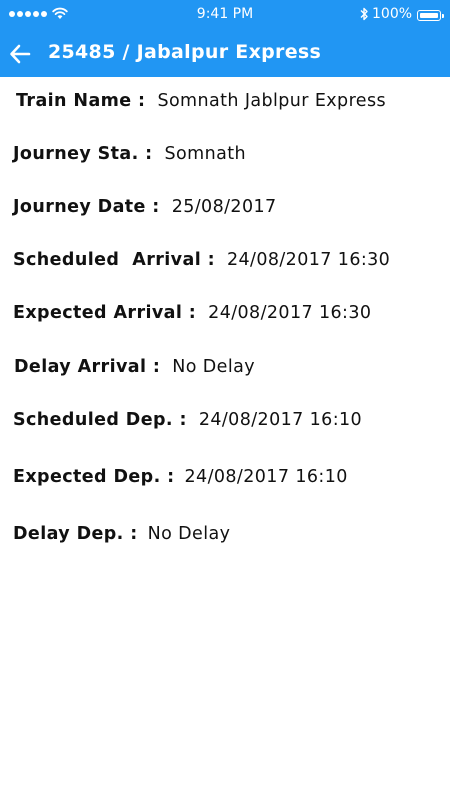  Describe the element at coordinates (105, 313) in the screenshot. I see `expected-arrival-label: Expected Arrival :` at that location.